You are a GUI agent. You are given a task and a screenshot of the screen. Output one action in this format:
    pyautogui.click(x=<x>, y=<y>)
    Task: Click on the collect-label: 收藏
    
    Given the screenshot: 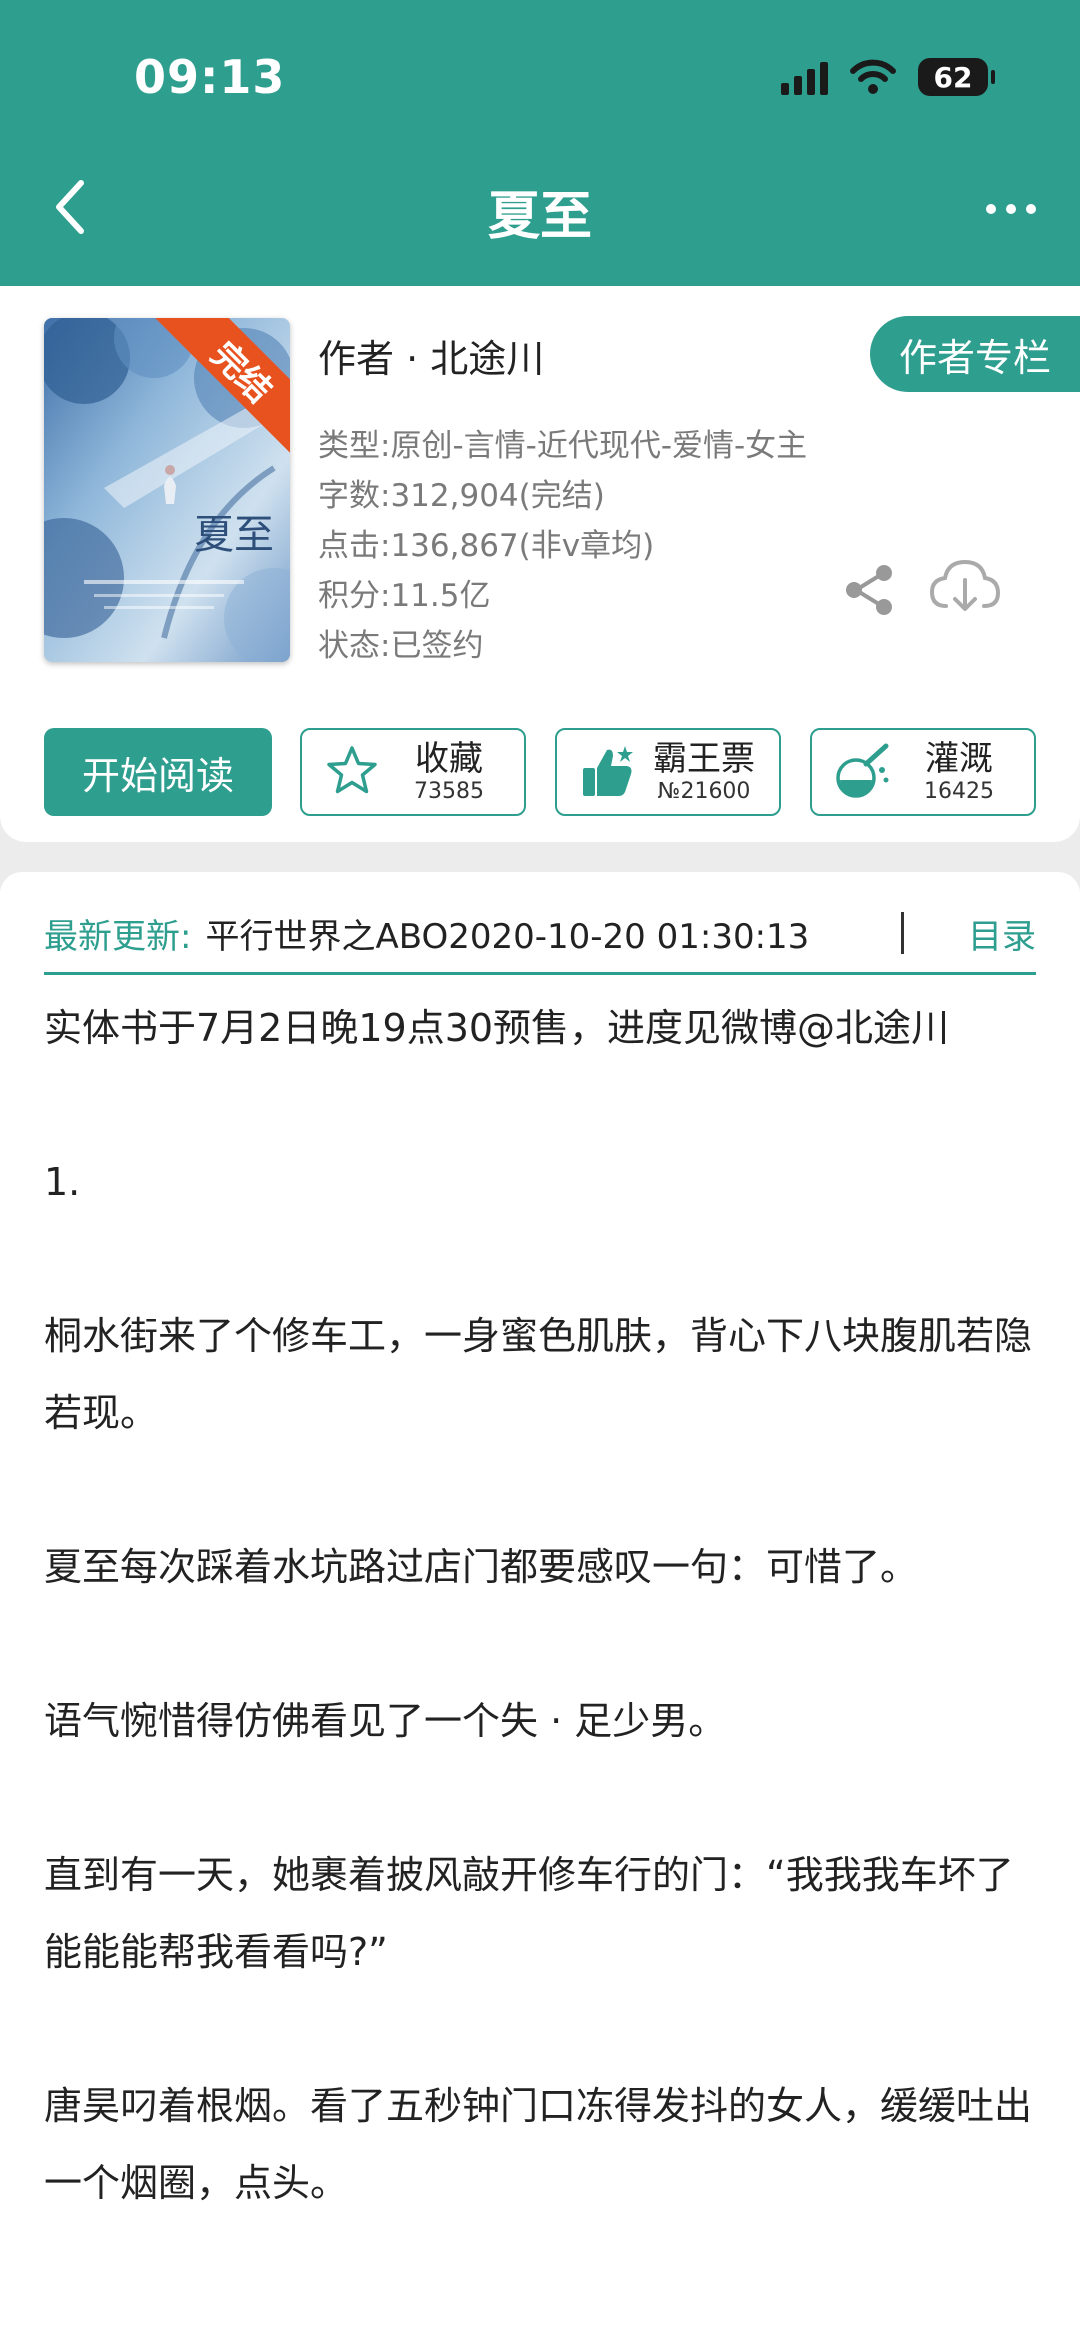 What is the action you would take?
    pyautogui.click(x=449, y=759)
    